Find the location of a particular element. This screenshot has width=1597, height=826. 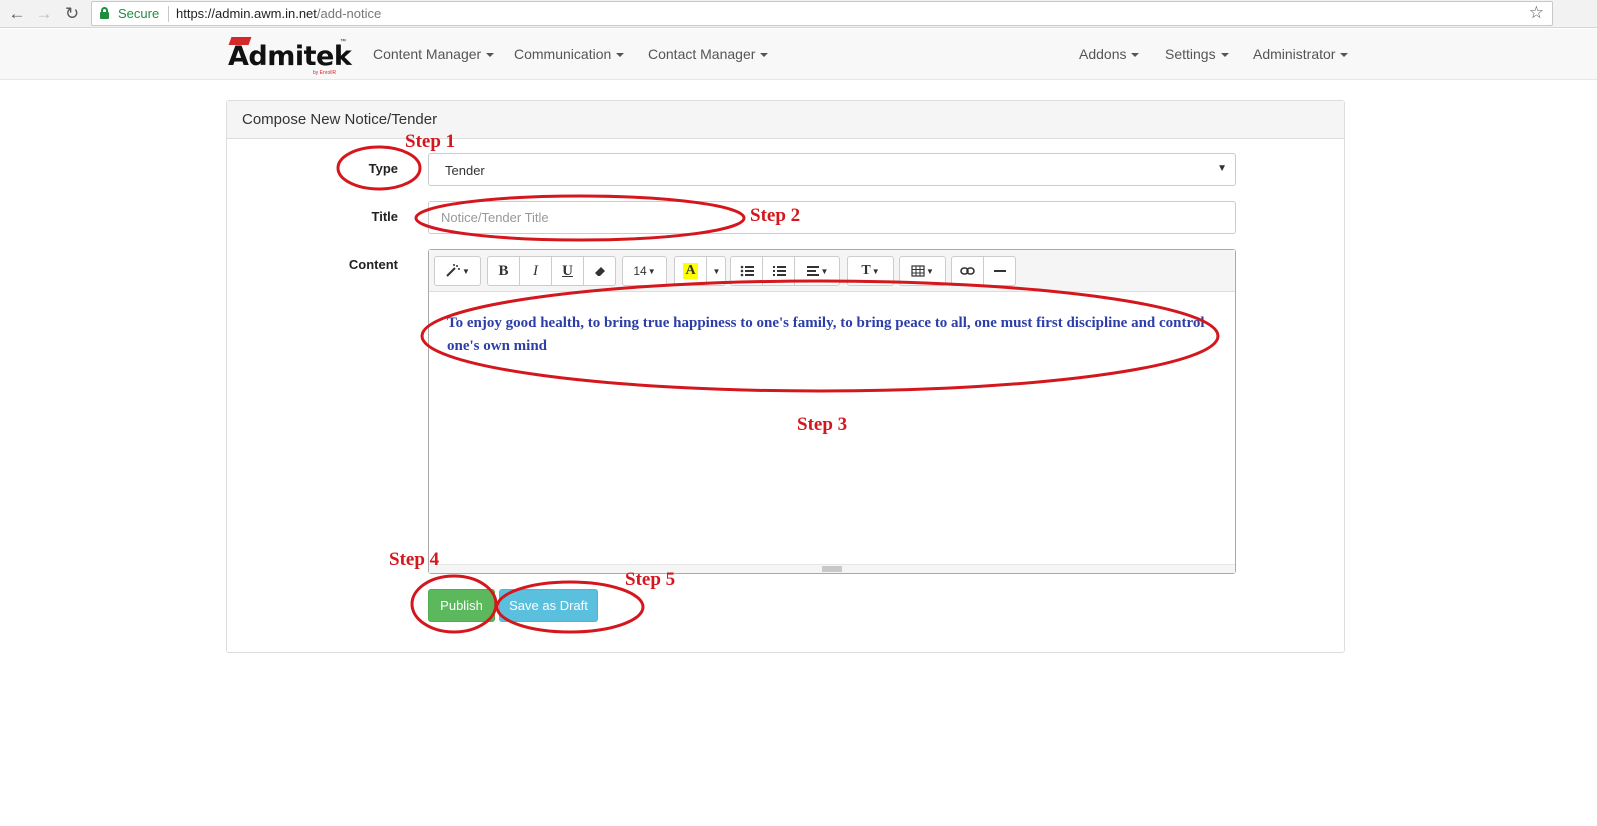

bold-label: B is located at coordinates (503, 270).